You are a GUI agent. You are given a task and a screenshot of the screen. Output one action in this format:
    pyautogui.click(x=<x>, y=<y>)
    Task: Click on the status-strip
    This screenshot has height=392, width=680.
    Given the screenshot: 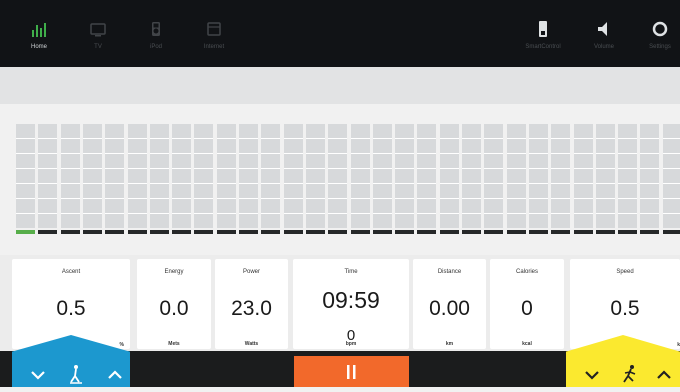 What is the action you would take?
    pyautogui.click(x=340, y=85)
    